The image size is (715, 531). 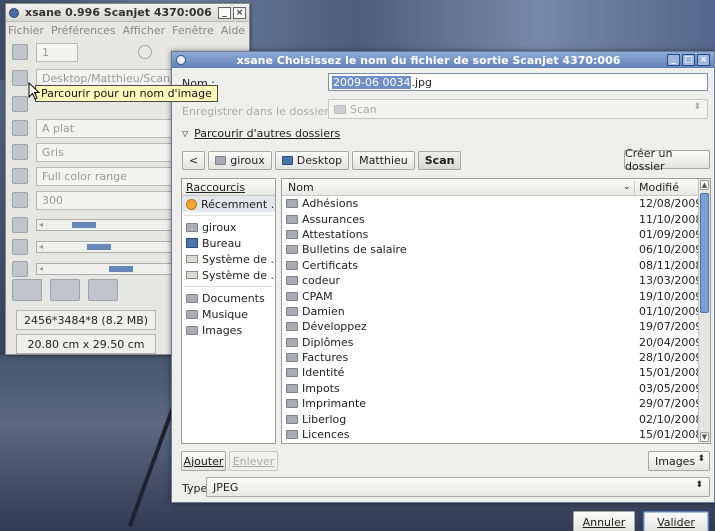 What do you see at coordinates (110, 225) in the screenshot?
I see `gamma-slider: ◂` at bounding box center [110, 225].